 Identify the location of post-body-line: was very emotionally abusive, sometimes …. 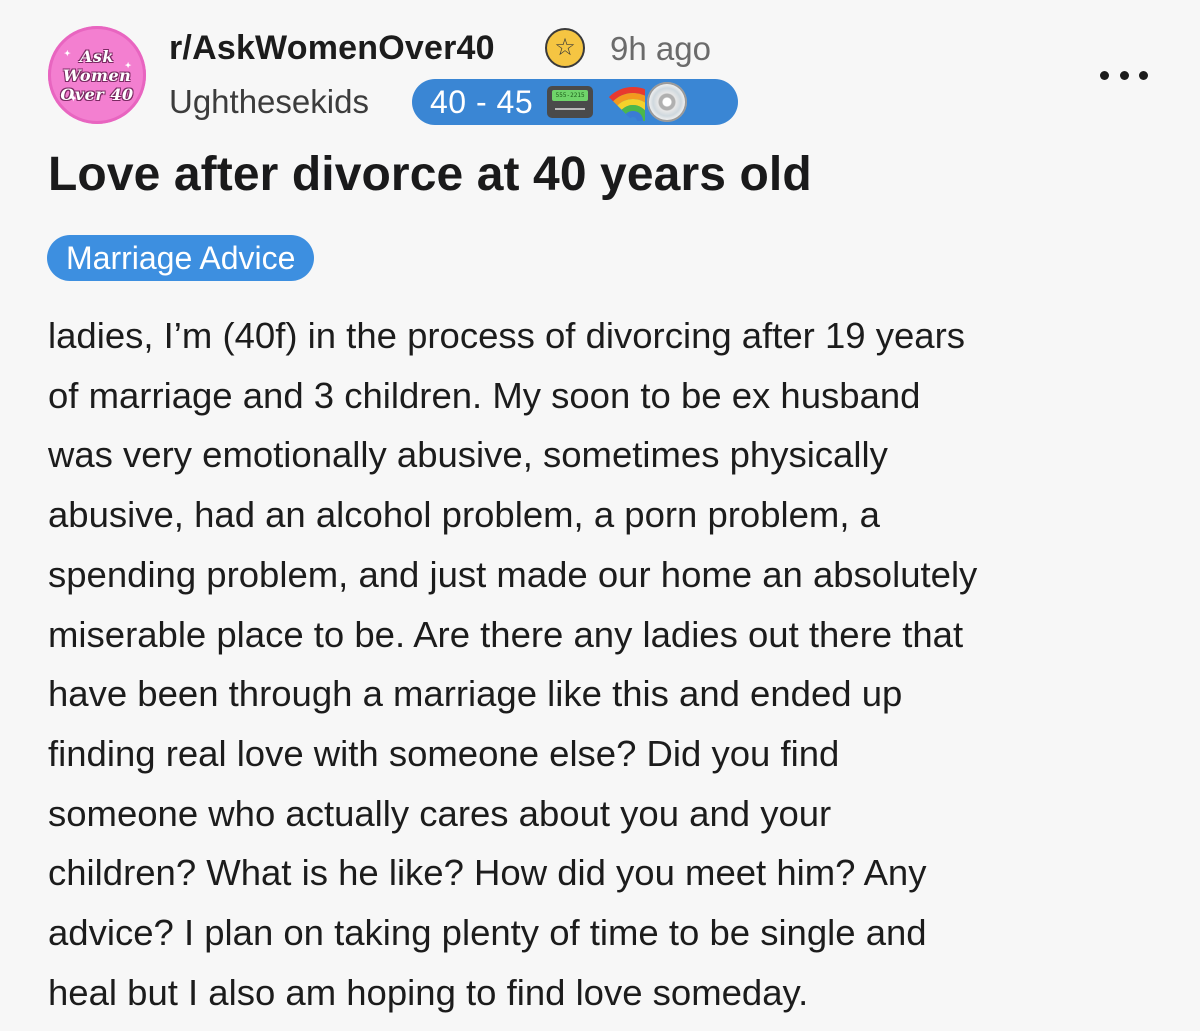
(468, 455).